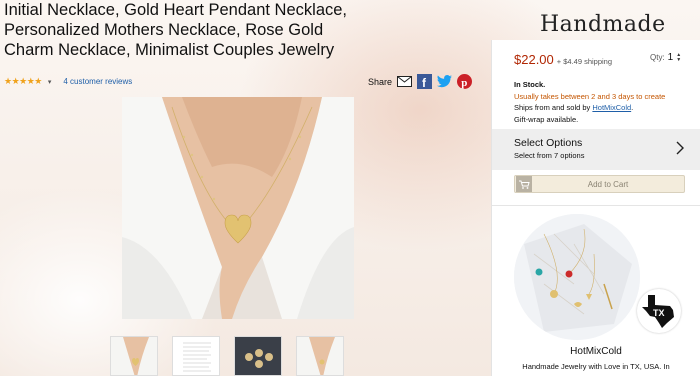 The width and height of the screenshot is (700, 376). Describe the element at coordinates (530, 84) in the screenshot. I see `in-stock-status: In Stock.` at that location.